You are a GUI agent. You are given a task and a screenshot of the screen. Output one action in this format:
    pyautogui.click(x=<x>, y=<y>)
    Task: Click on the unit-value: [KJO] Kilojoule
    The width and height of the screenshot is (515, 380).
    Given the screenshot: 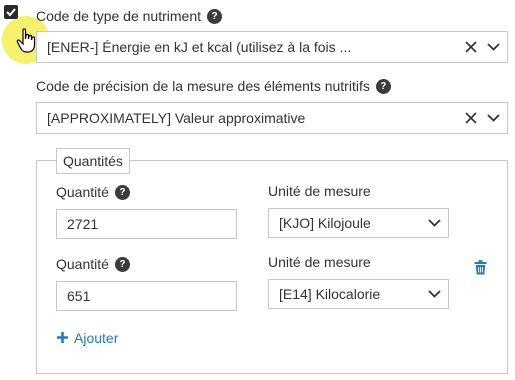 What is the action you would take?
    pyautogui.click(x=325, y=223)
    